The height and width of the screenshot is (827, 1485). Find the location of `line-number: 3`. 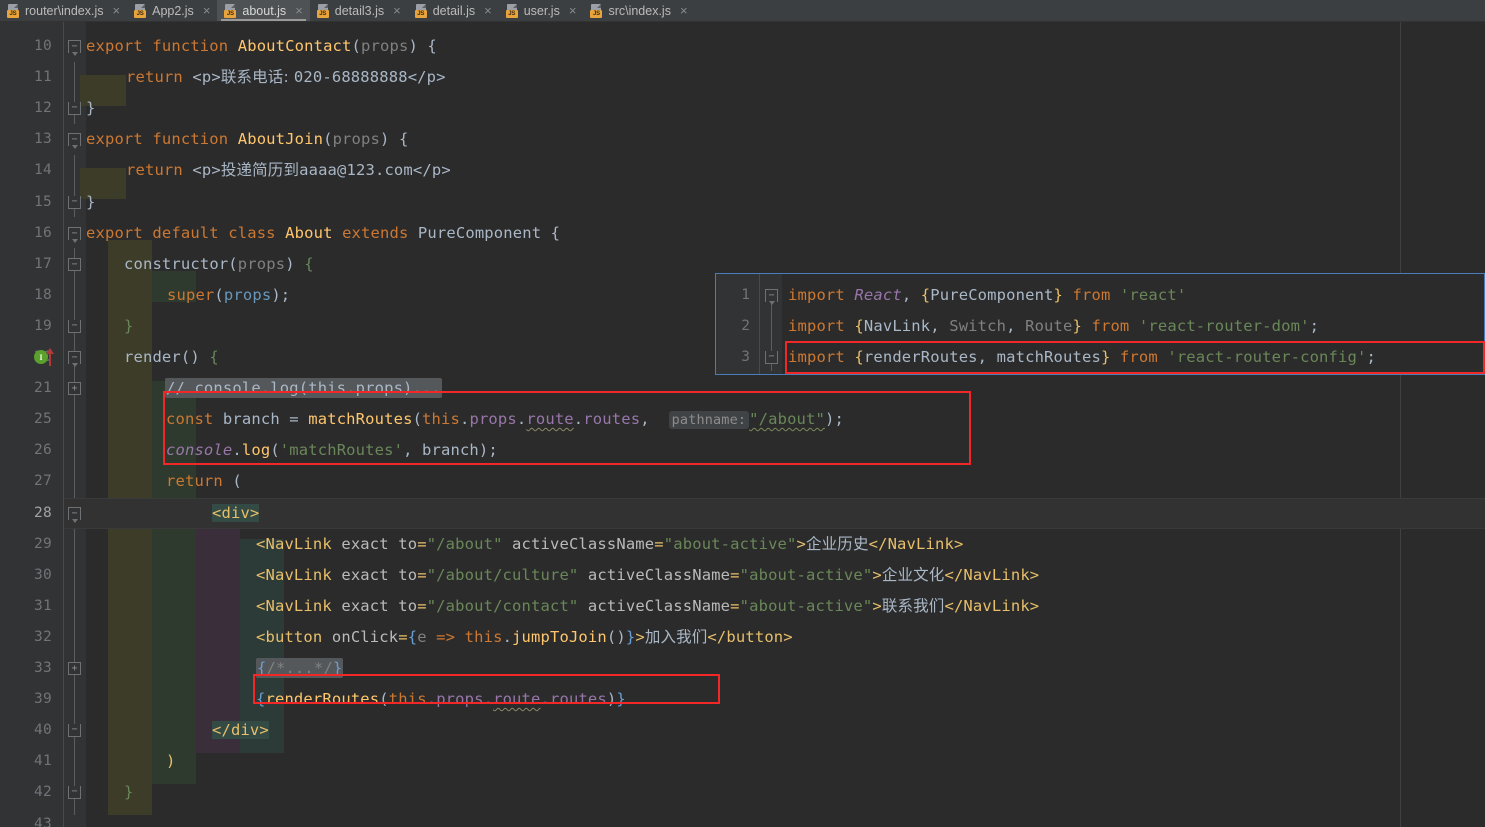

line-number: 3 is located at coordinates (745, 357).